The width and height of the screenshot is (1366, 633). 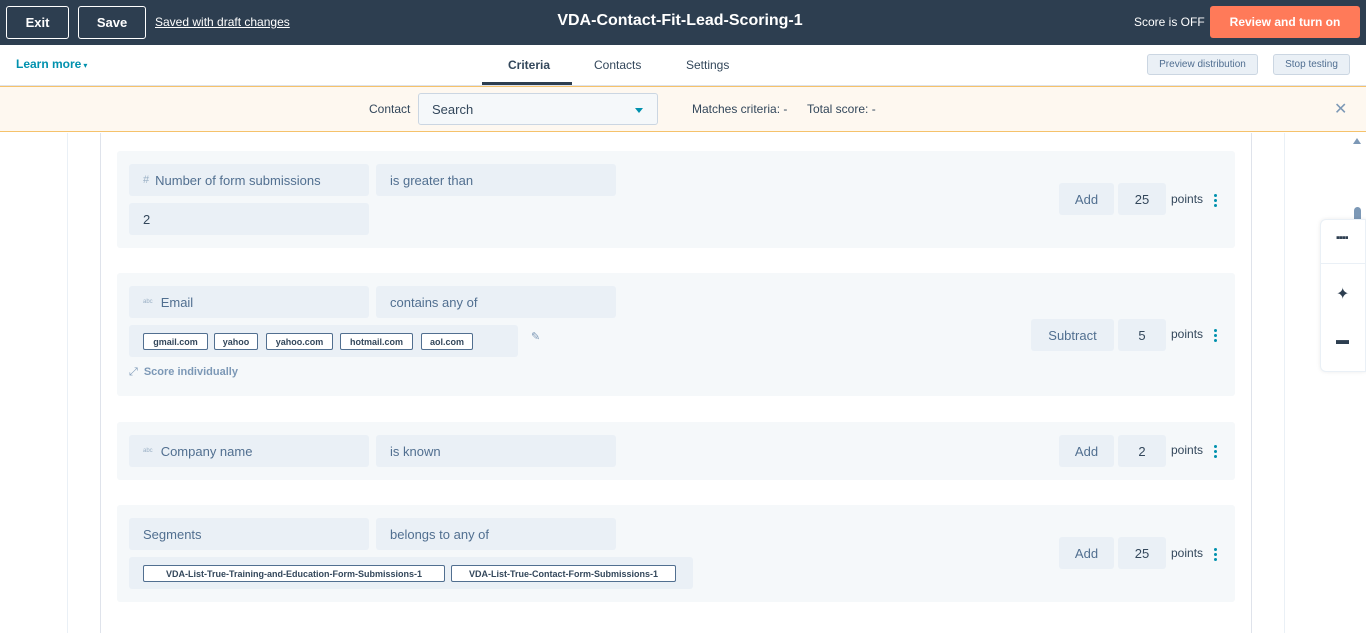 I want to click on tab-criteria: Criteria, so click(x=529, y=65).